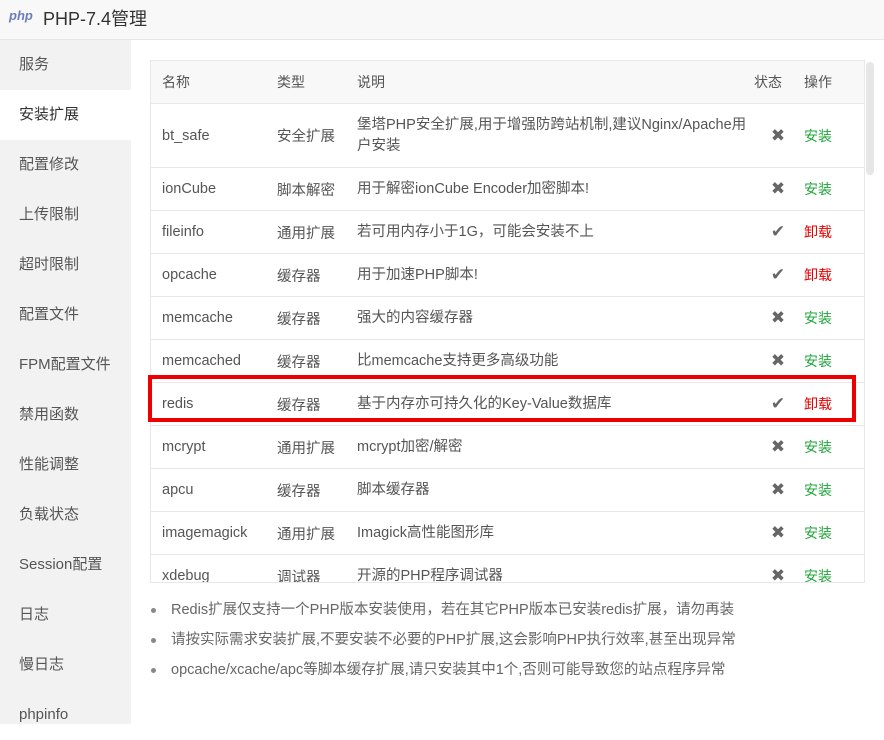 Image resolution: width=884 pixels, height=740 pixels. Describe the element at coordinates (317, 189) in the screenshot. I see `extension-type: 脚本解密` at that location.